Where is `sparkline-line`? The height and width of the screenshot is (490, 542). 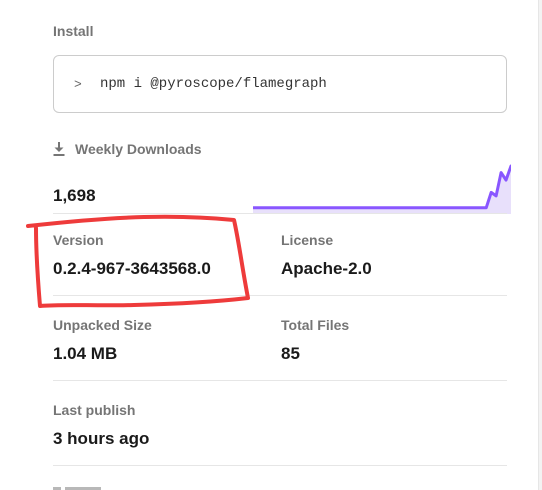
sparkline-line is located at coordinates (382, 187).